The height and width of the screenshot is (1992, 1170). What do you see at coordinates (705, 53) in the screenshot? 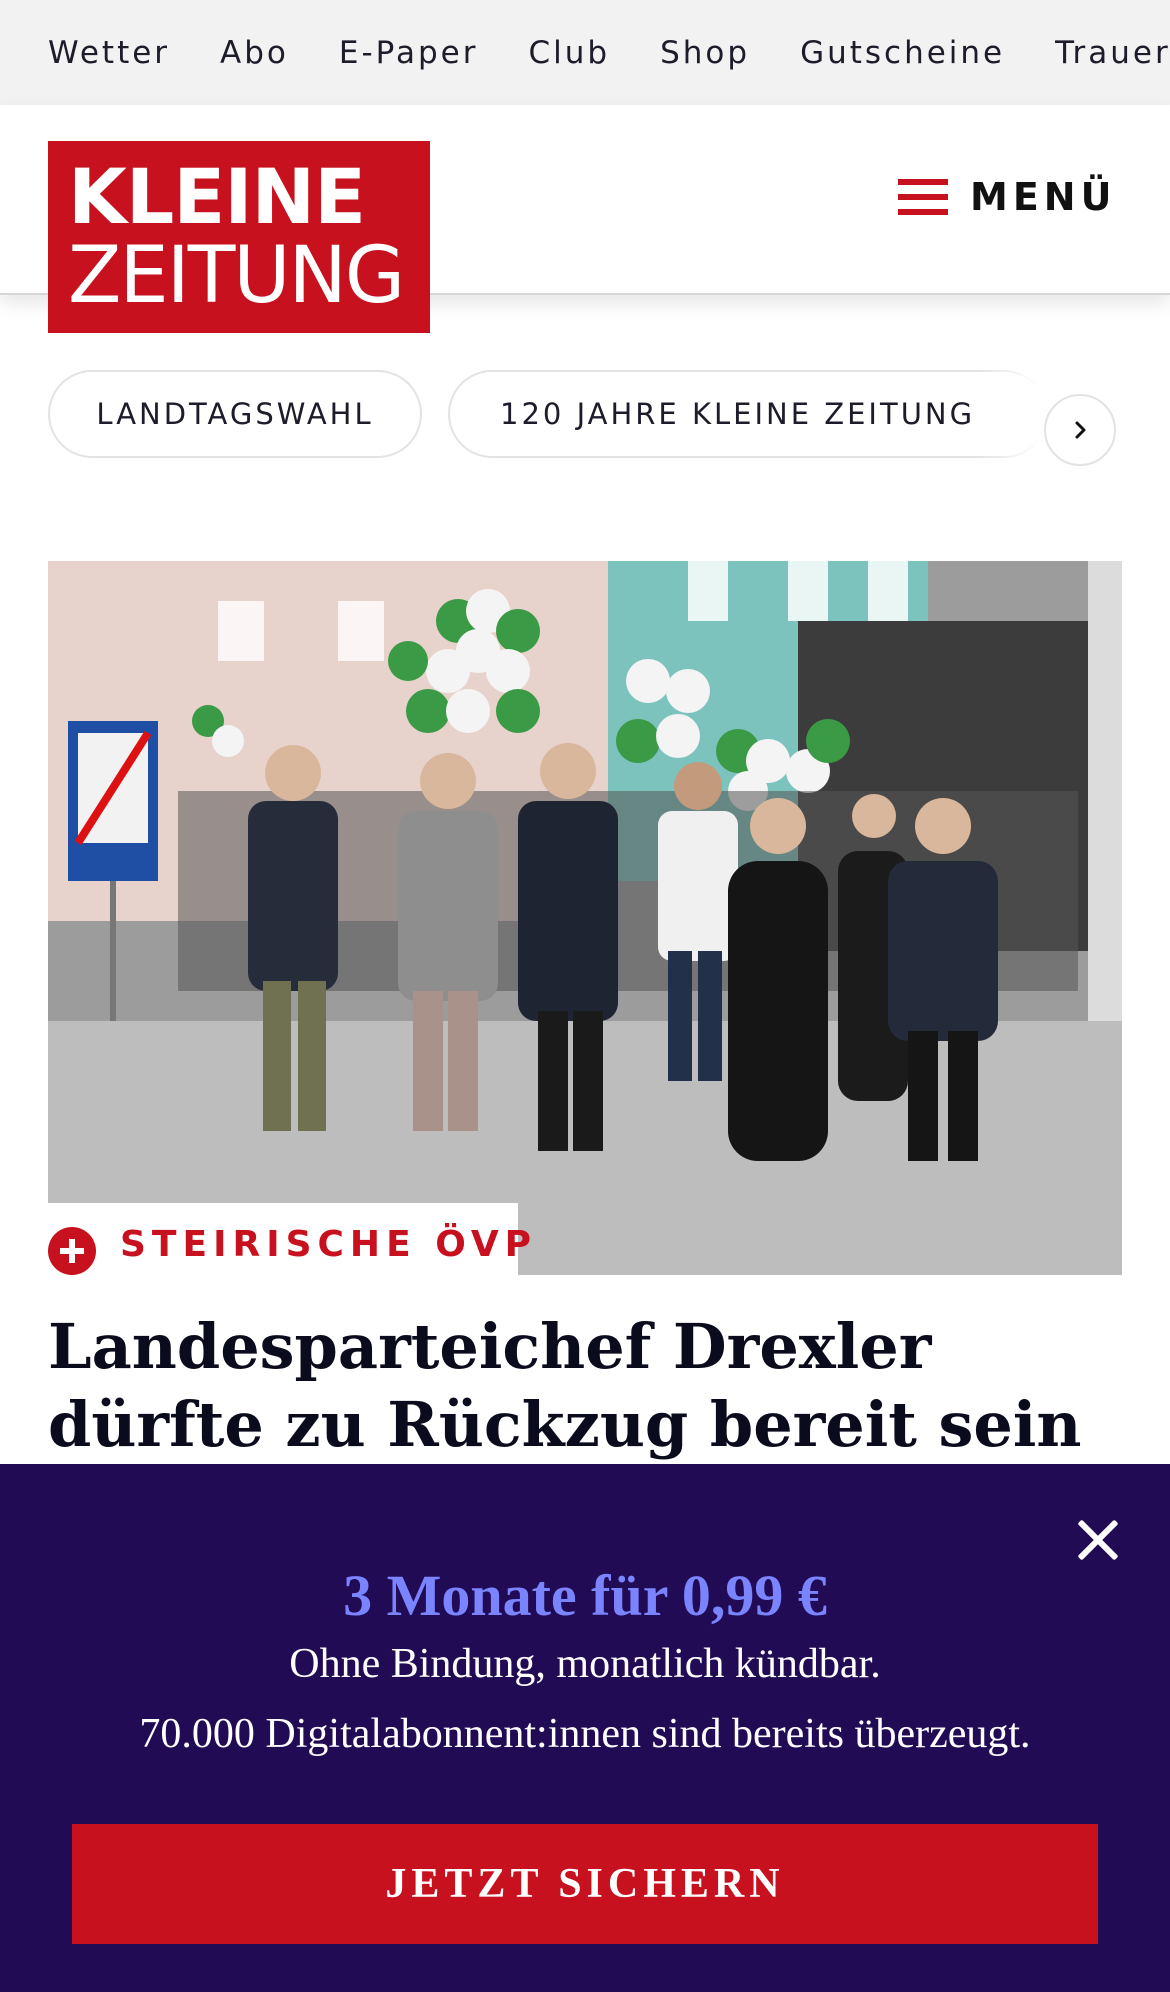
I see `utility-link-shop: Shop` at bounding box center [705, 53].